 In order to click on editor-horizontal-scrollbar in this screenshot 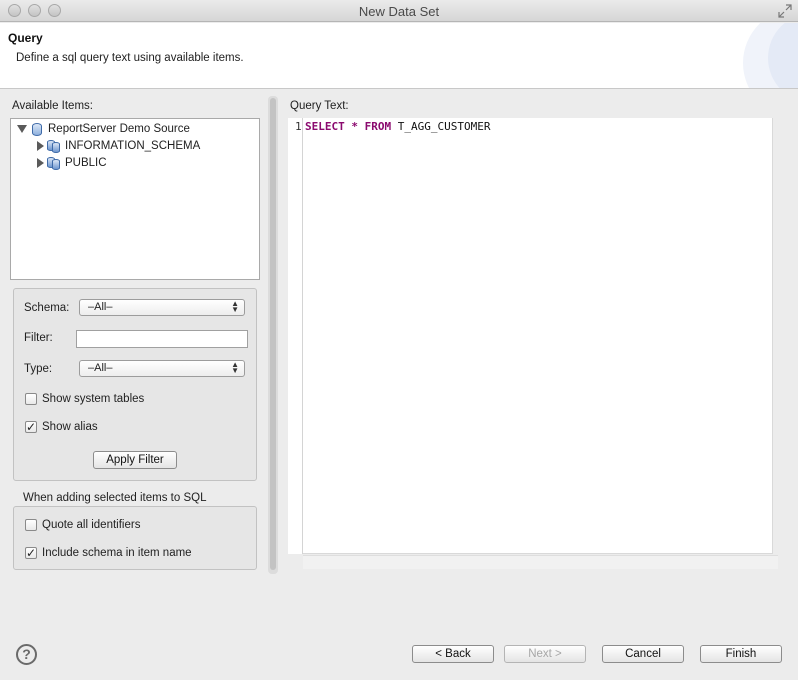, I will do `click(540, 562)`.